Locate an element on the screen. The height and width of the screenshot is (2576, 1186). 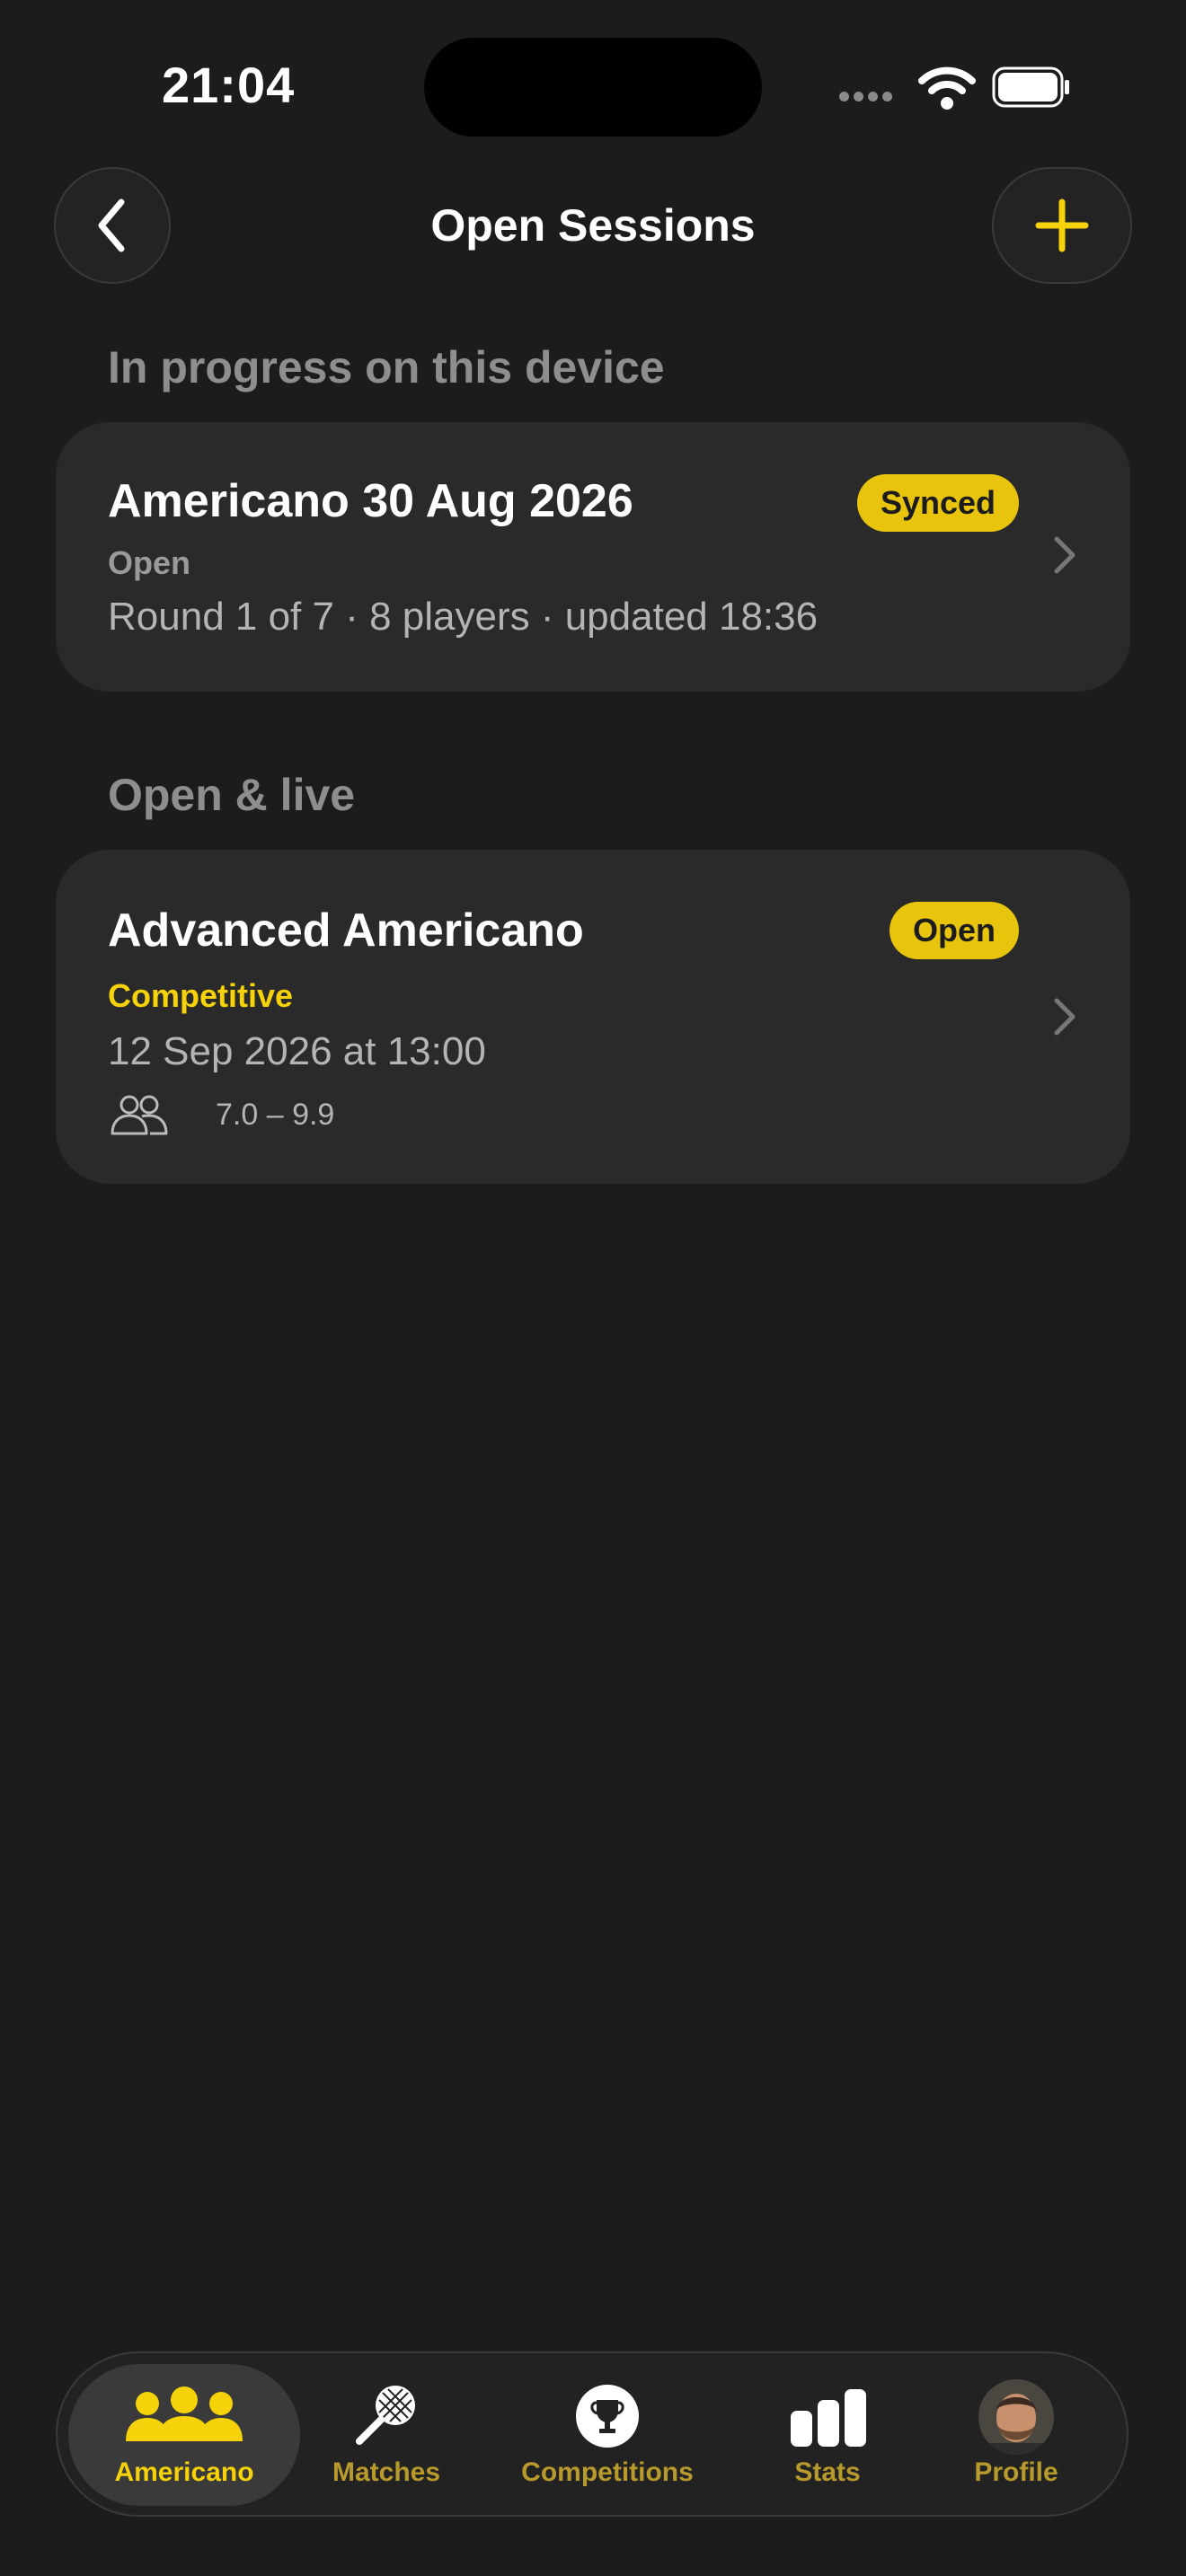
wifi-icon is located at coordinates (947, 88).